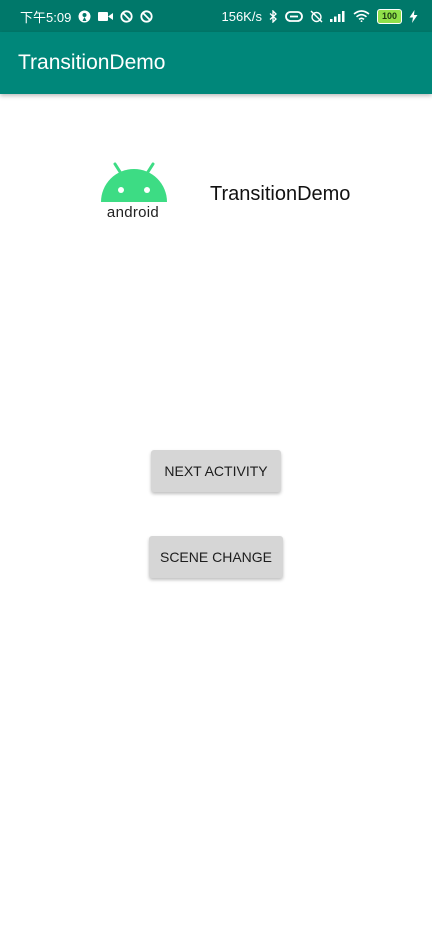 This screenshot has height=936, width=432. What do you see at coordinates (316, 16) in the screenshot?
I see `alarm-off-icon` at bounding box center [316, 16].